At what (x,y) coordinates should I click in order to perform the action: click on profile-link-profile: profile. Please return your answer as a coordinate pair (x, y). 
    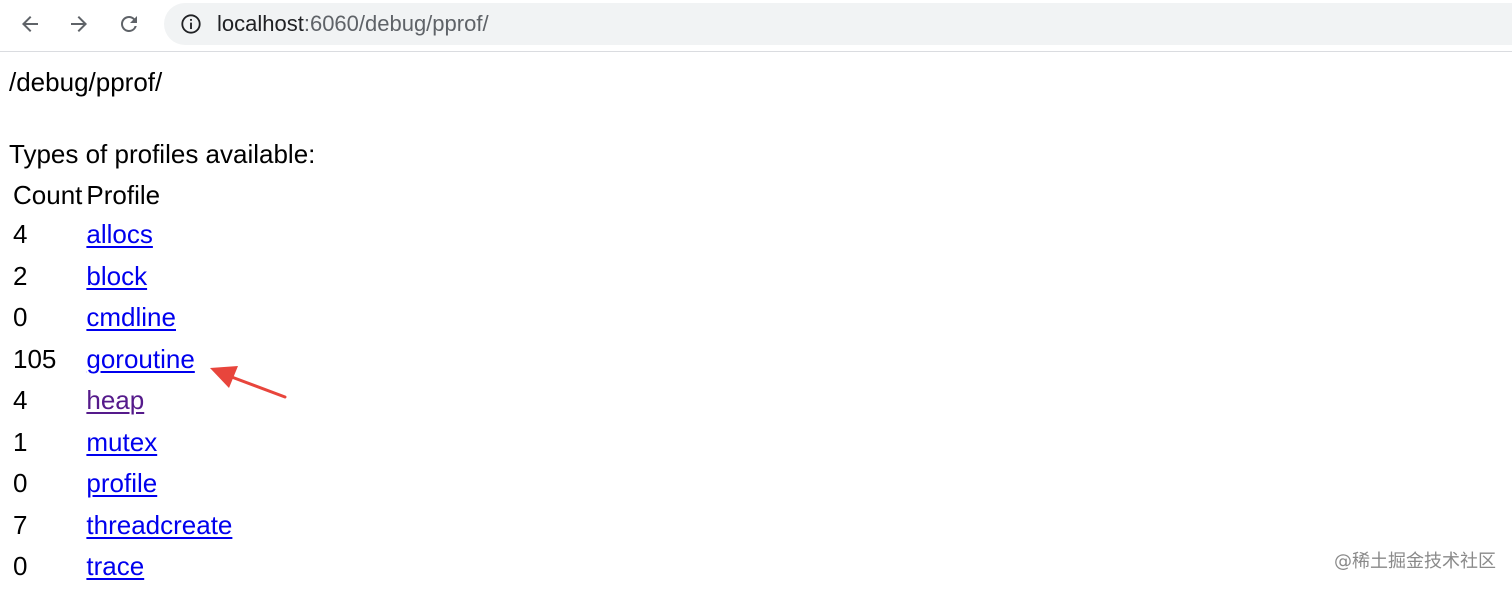
    Looking at the image, I should click on (121, 483).